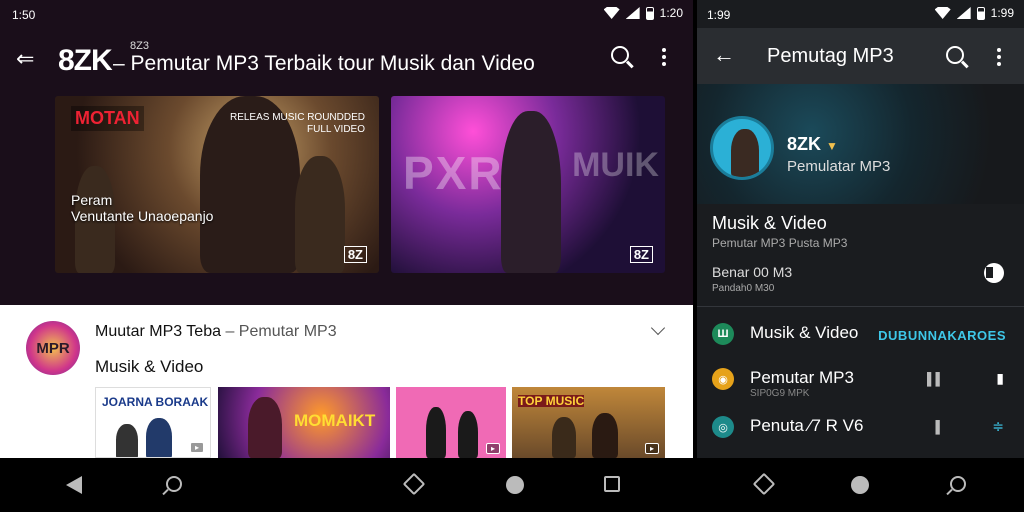 This screenshot has width=1024, height=512. I want to click on app-title: 8ZK, so click(85, 60).